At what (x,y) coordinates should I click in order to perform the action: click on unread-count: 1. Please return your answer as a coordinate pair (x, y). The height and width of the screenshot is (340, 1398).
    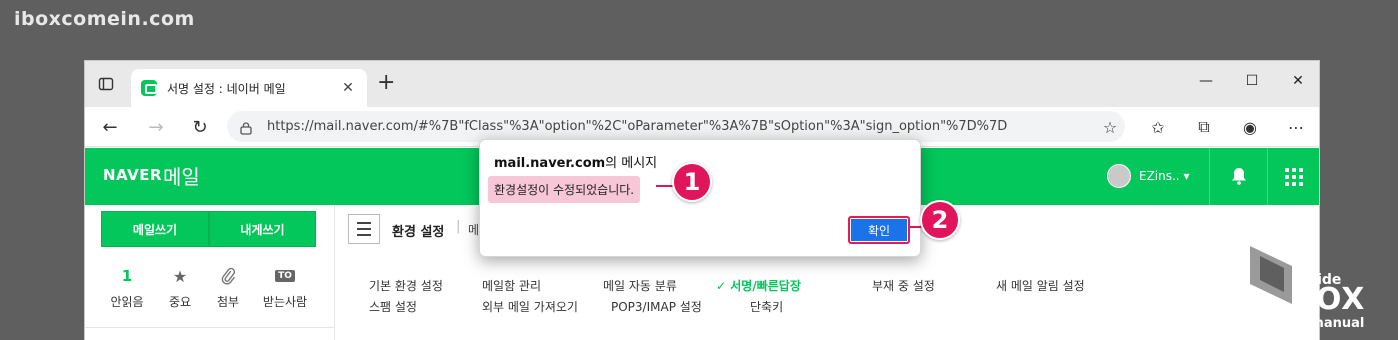
    Looking at the image, I should click on (127, 276).